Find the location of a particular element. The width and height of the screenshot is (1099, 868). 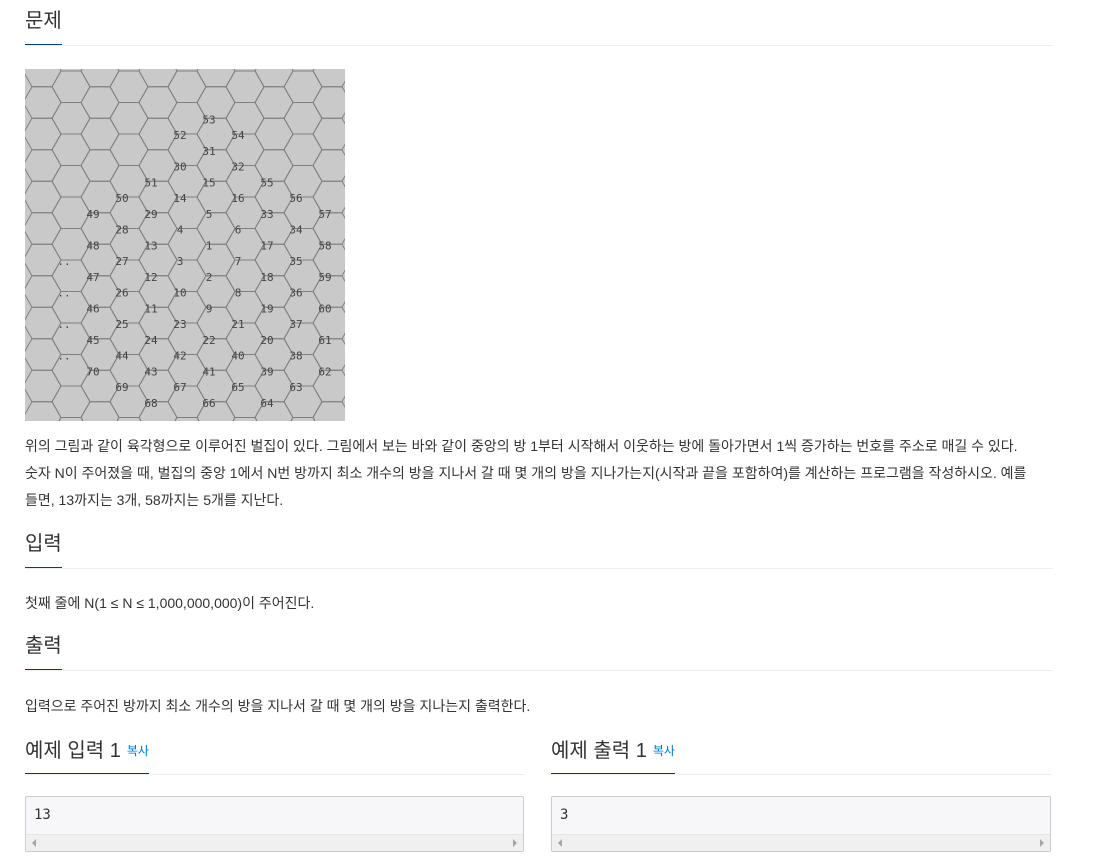

hex-room-label: 53 is located at coordinates (208, 119).